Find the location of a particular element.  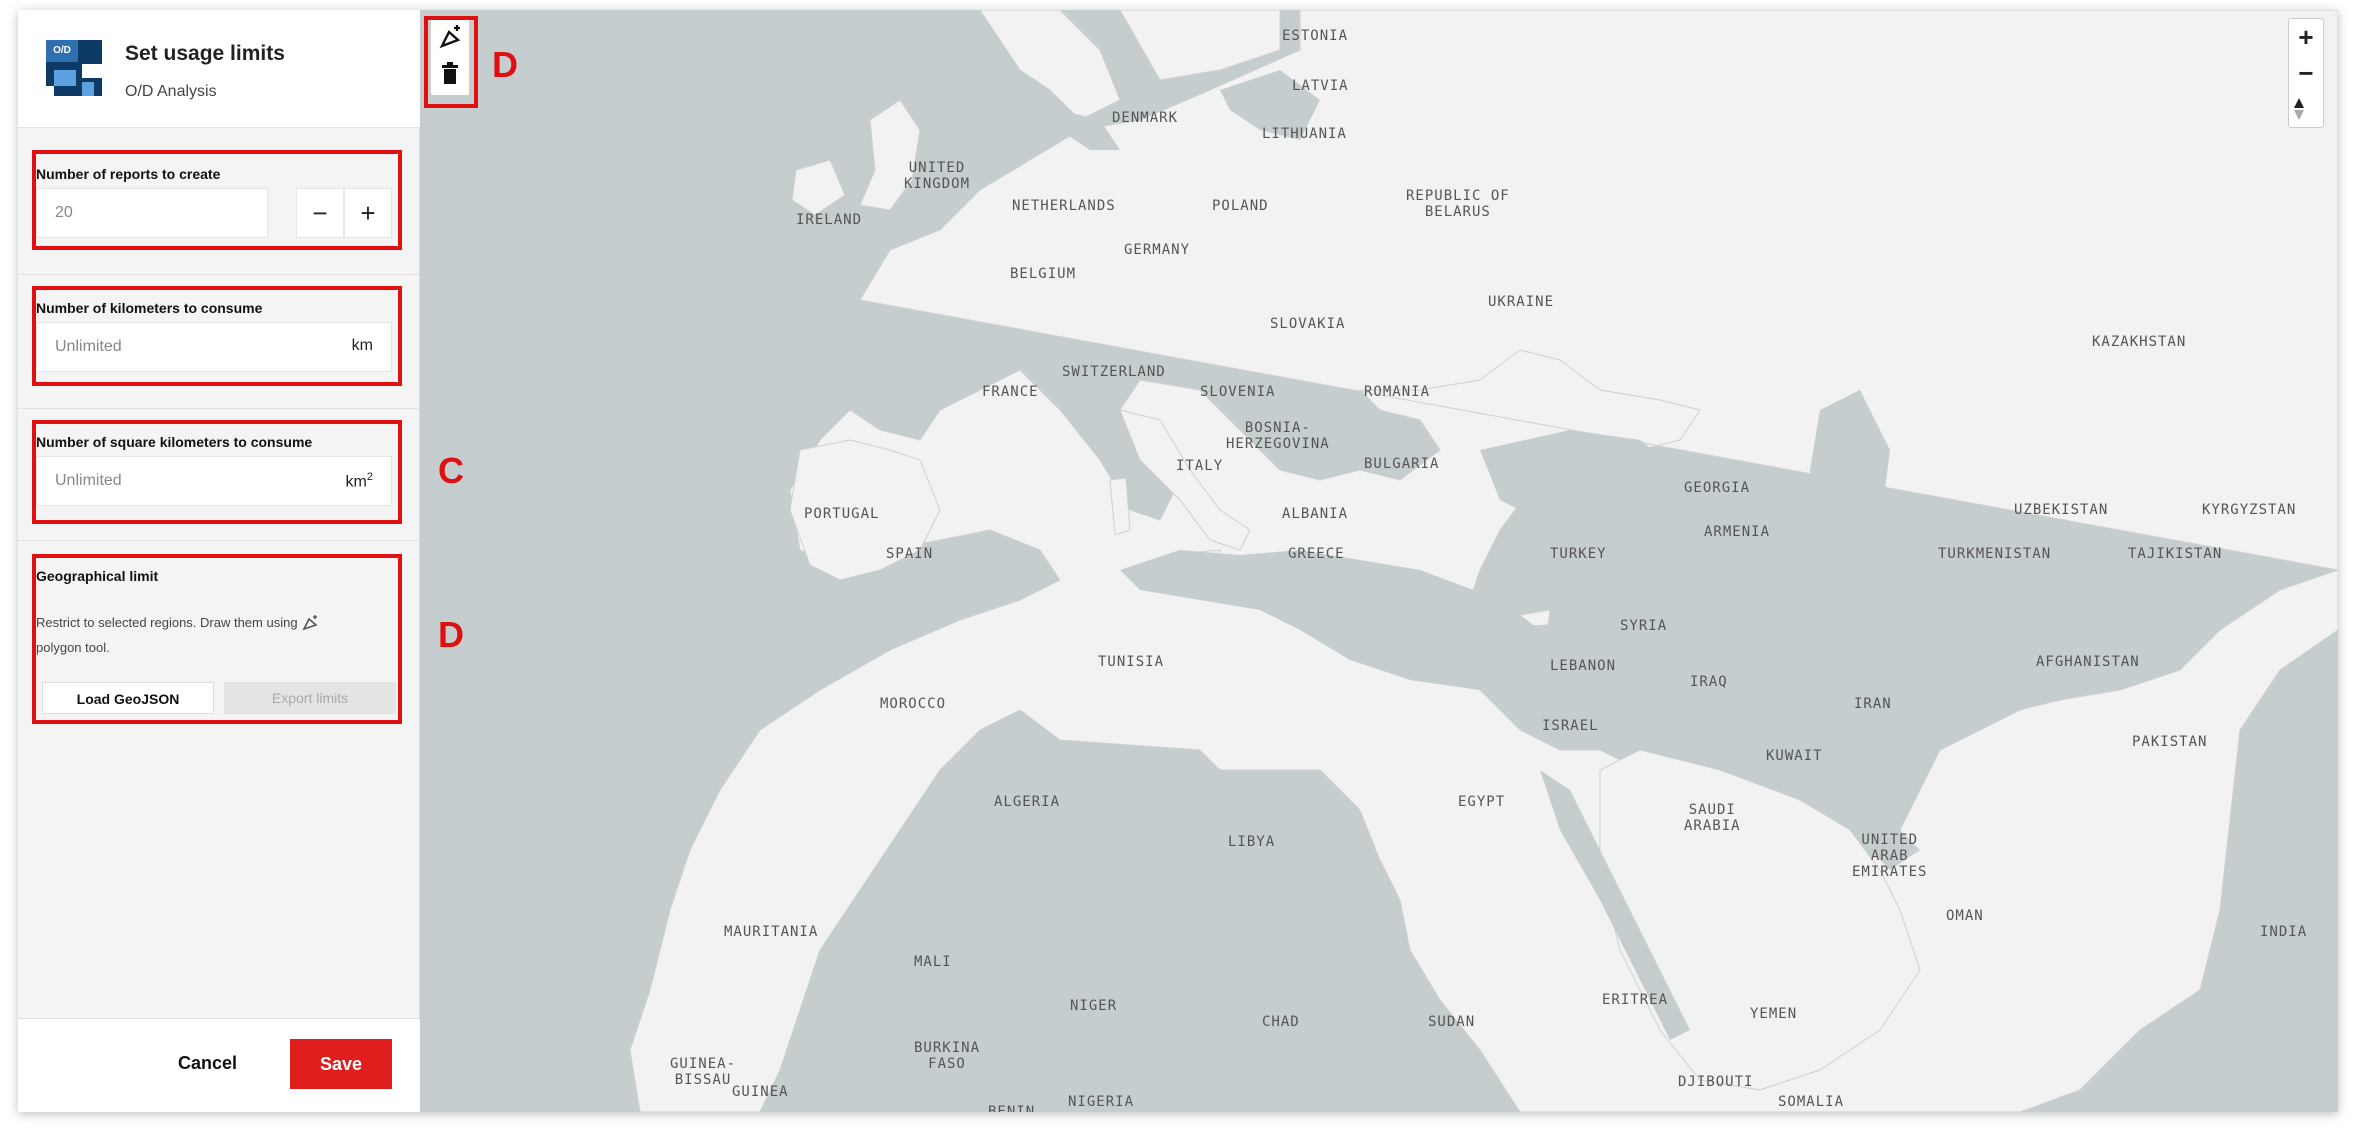

map-label: NETHERLANDS is located at coordinates (1064, 206).